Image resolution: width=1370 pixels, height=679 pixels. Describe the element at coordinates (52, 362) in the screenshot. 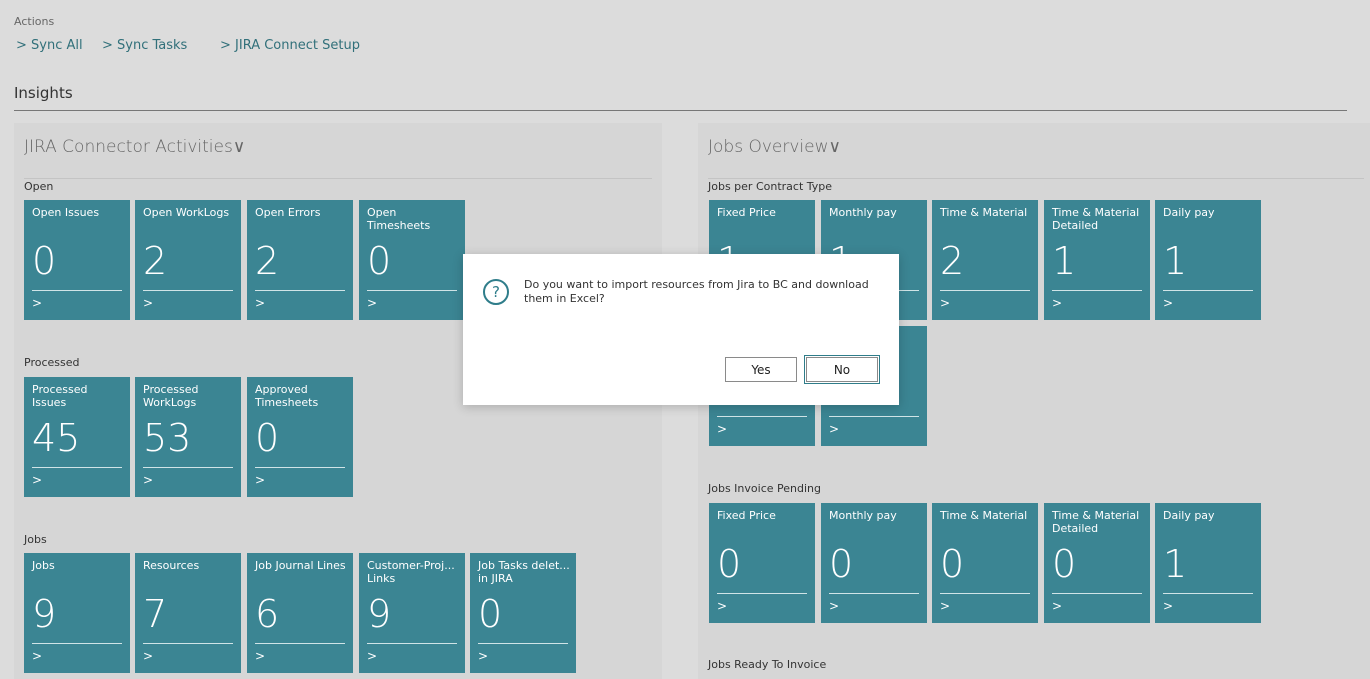

I see `group-label-processed: Processed` at that location.